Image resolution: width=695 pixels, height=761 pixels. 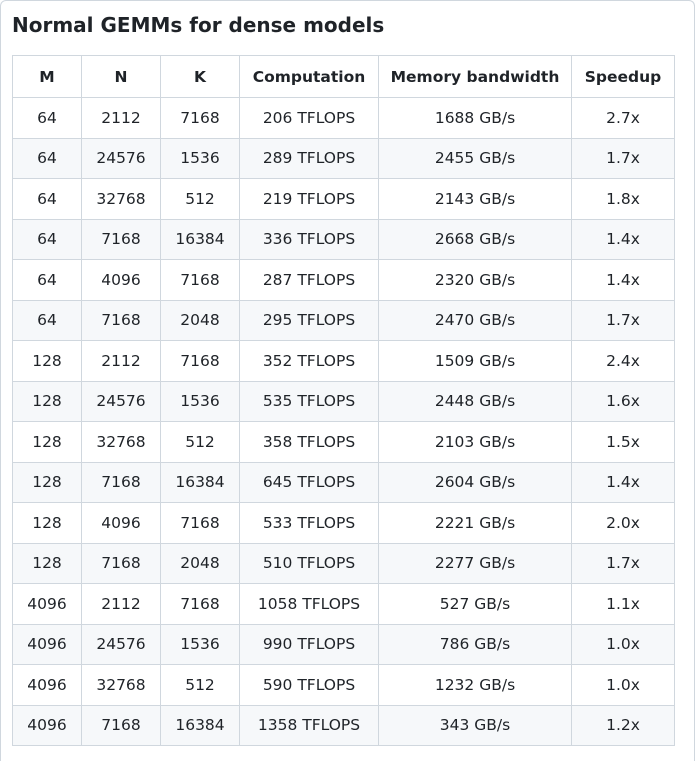 What do you see at coordinates (623, 401) in the screenshot?
I see `cell-speedup: 1.6x` at bounding box center [623, 401].